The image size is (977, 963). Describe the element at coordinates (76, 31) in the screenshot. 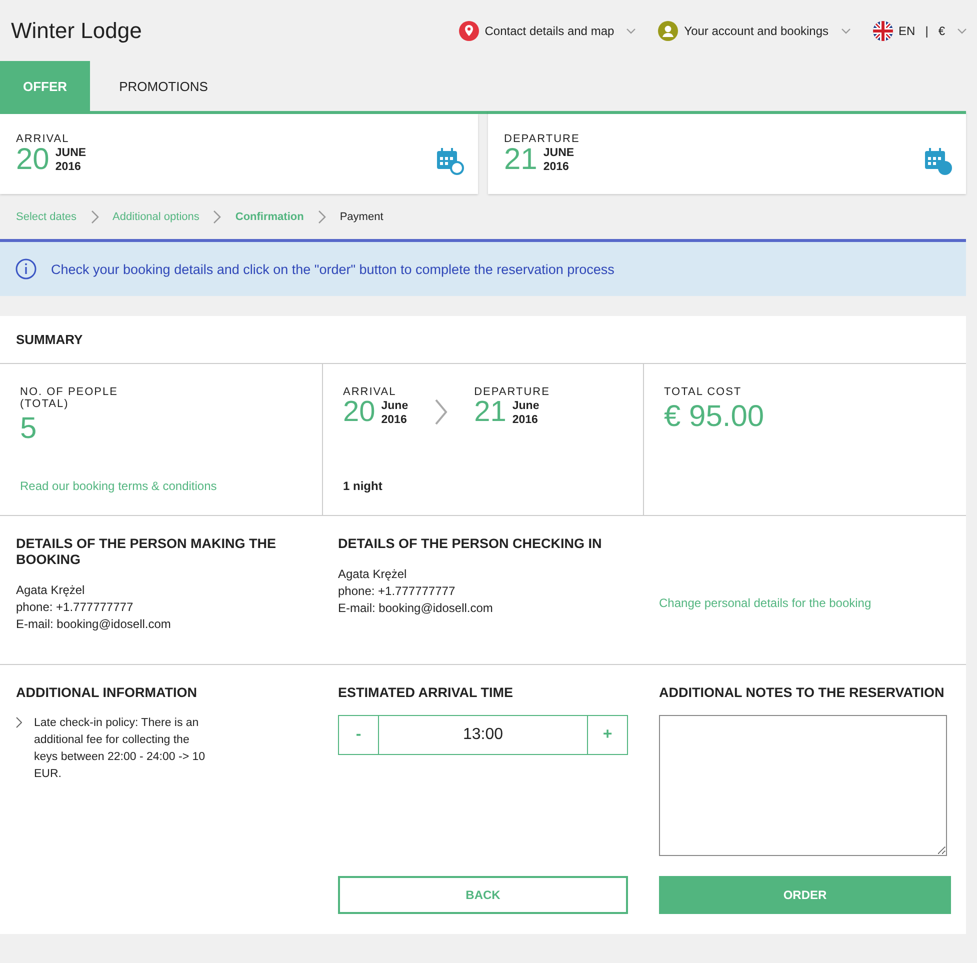

I see `site-title: Winter Lodge` at that location.